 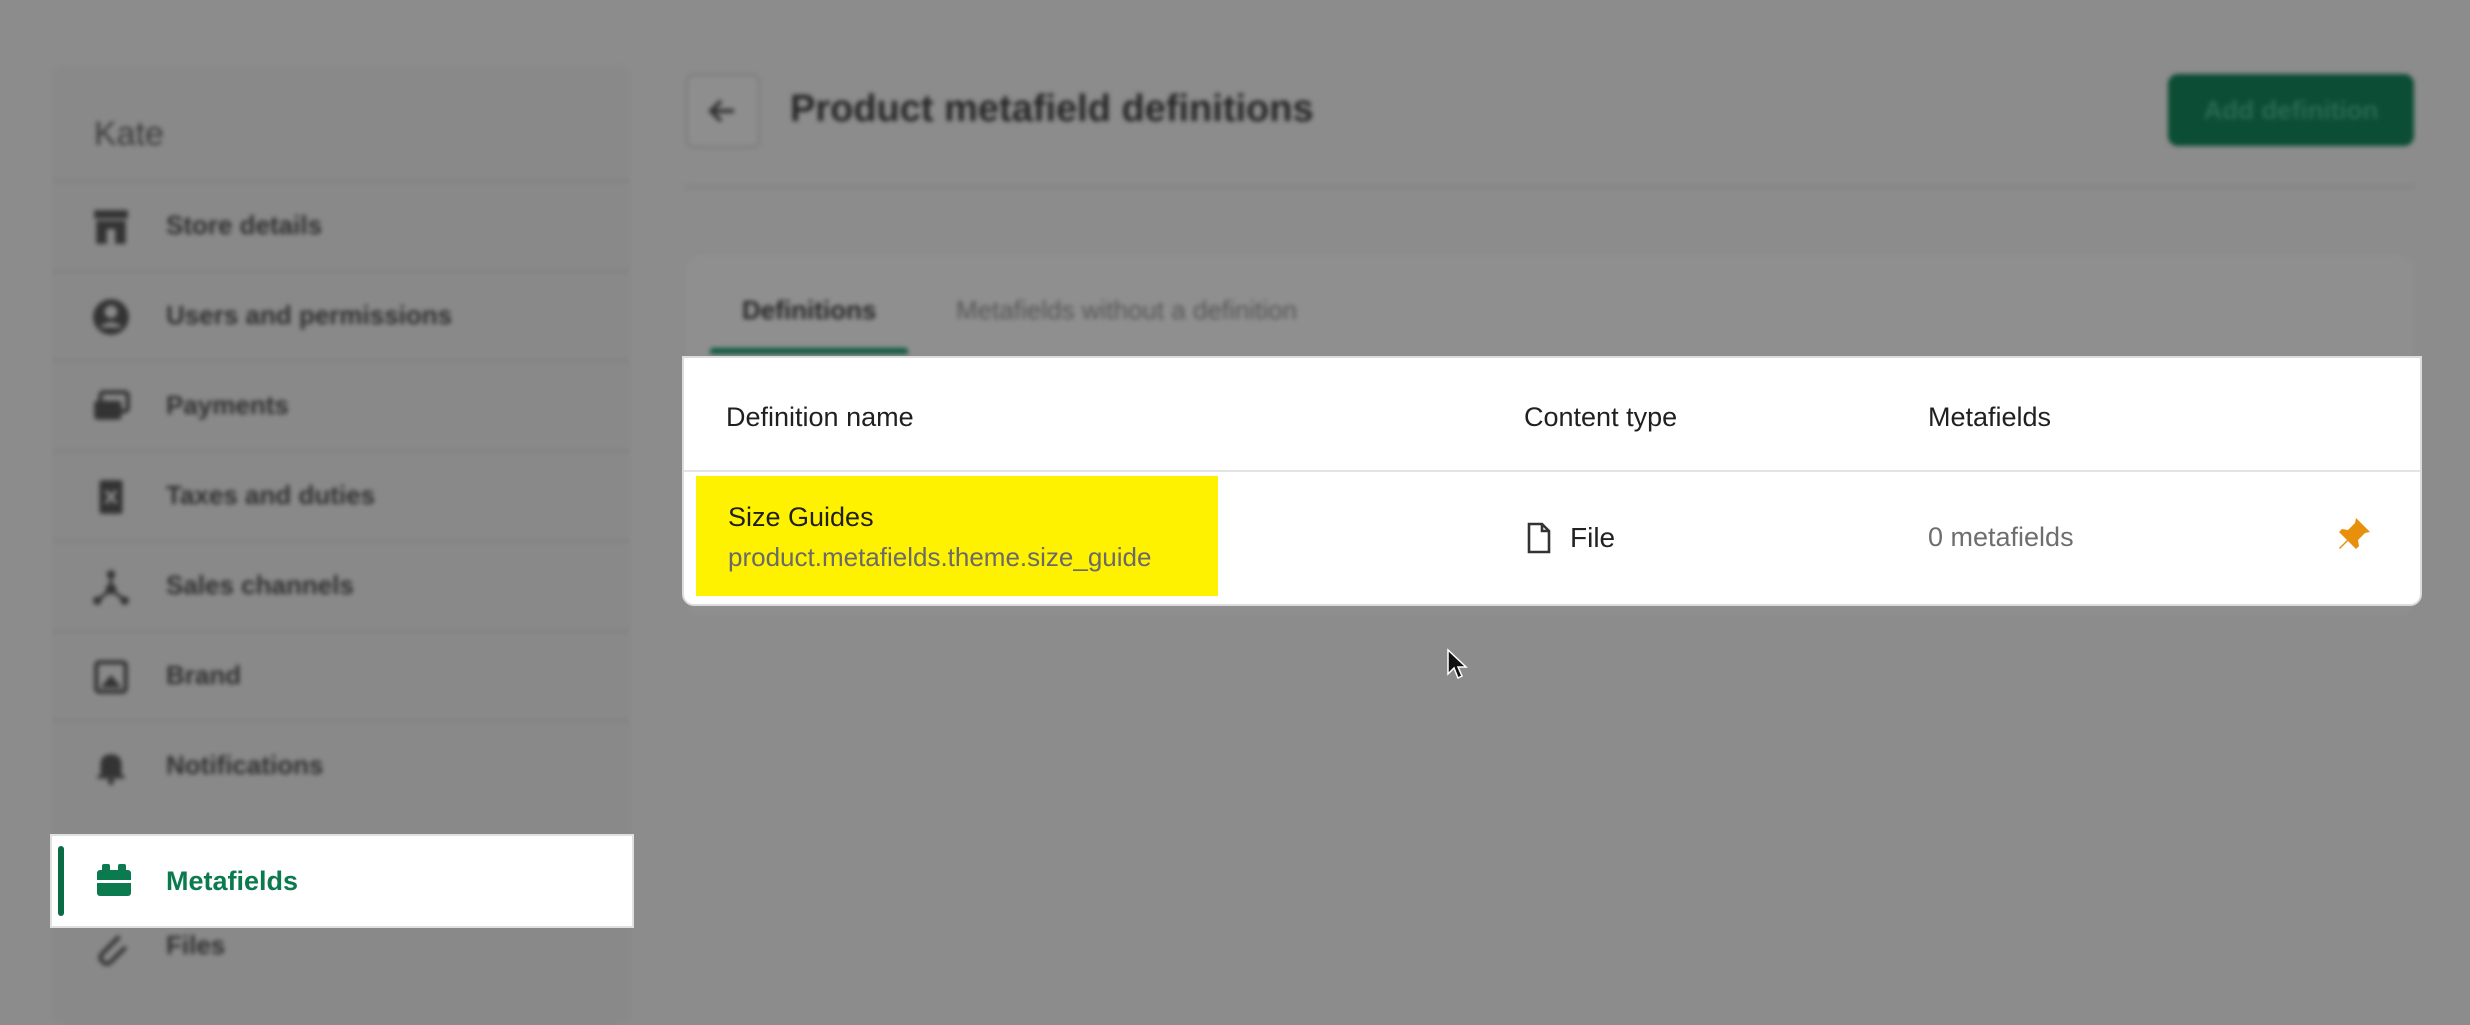 I want to click on user-icon, so click(x=111, y=317).